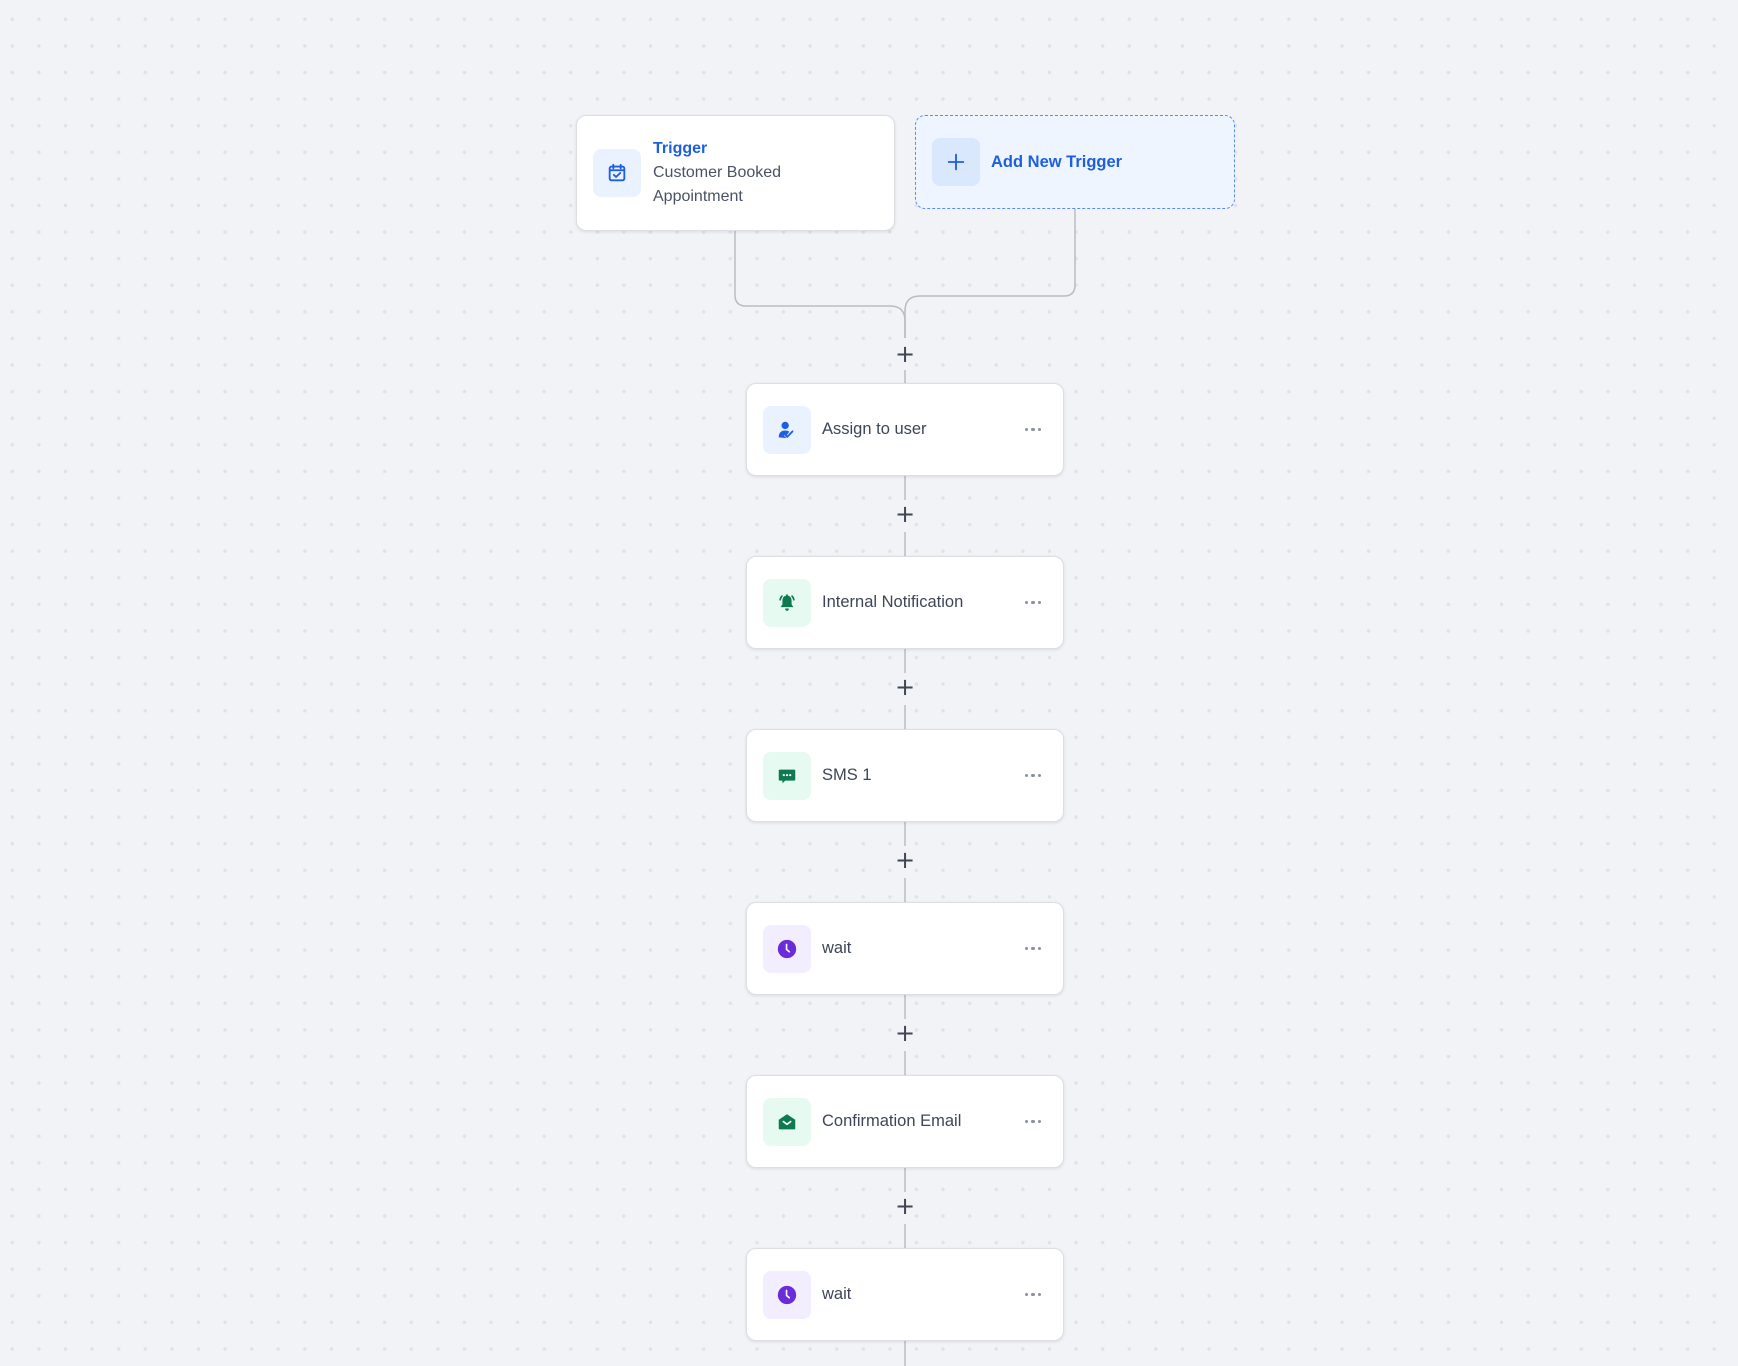 The height and width of the screenshot is (1366, 1738). Describe the element at coordinates (717, 184) in the screenshot. I see `trigger-subtitle: Customer Booked Appointment` at that location.